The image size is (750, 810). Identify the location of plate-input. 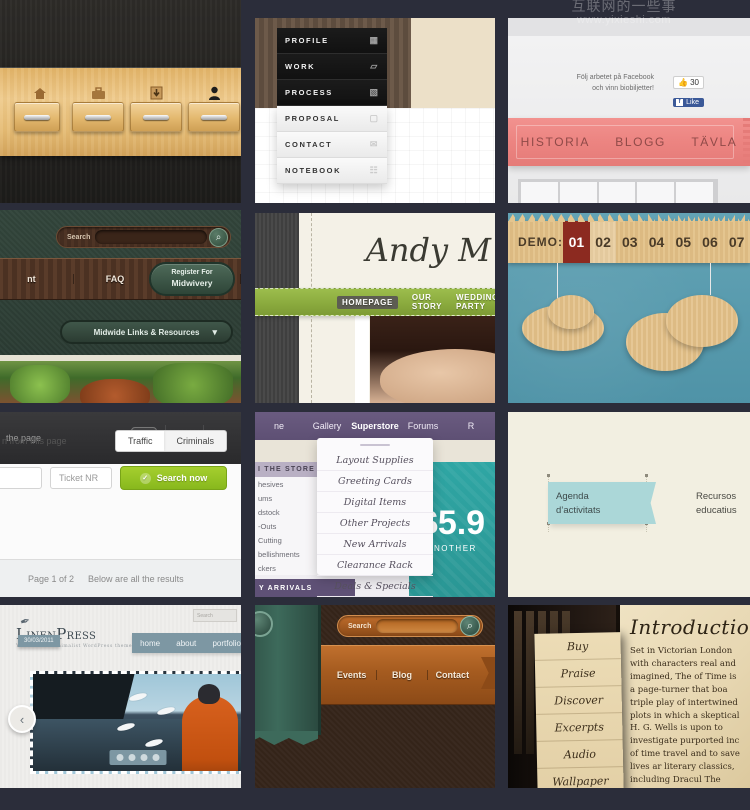
(21, 478).